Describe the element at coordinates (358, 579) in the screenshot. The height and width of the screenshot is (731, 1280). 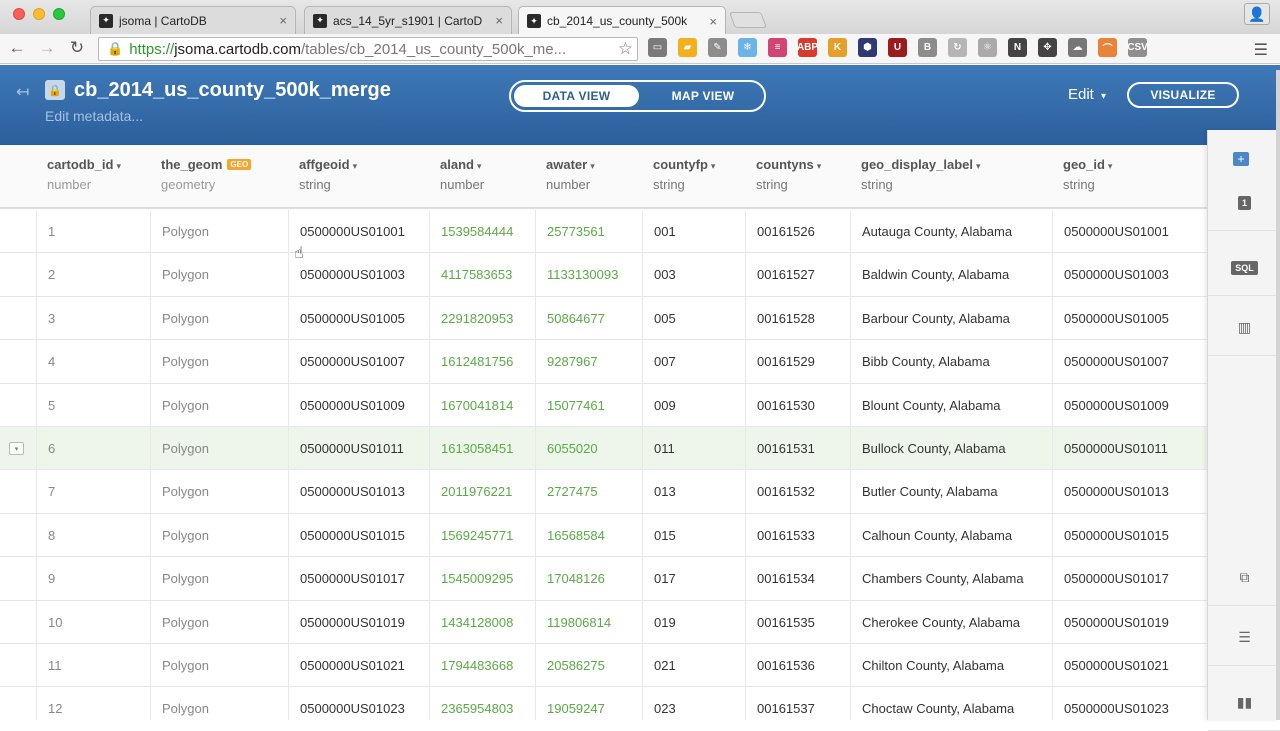
I see `cell-affgeoid: 0500000US01017` at that location.